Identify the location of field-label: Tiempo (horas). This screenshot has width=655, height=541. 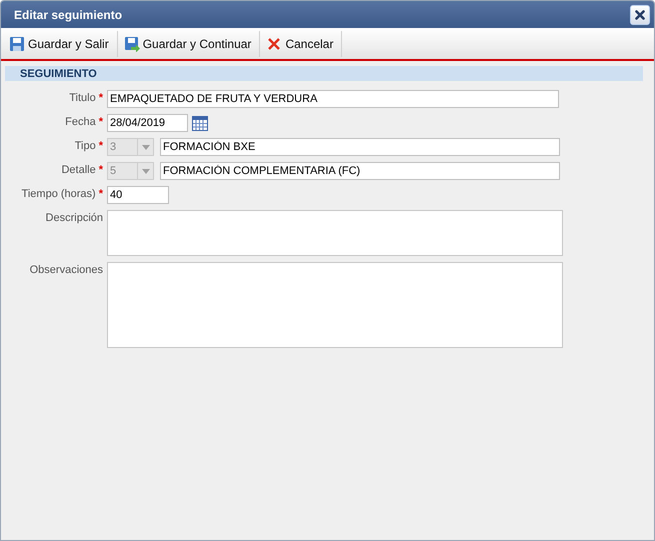
(59, 194).